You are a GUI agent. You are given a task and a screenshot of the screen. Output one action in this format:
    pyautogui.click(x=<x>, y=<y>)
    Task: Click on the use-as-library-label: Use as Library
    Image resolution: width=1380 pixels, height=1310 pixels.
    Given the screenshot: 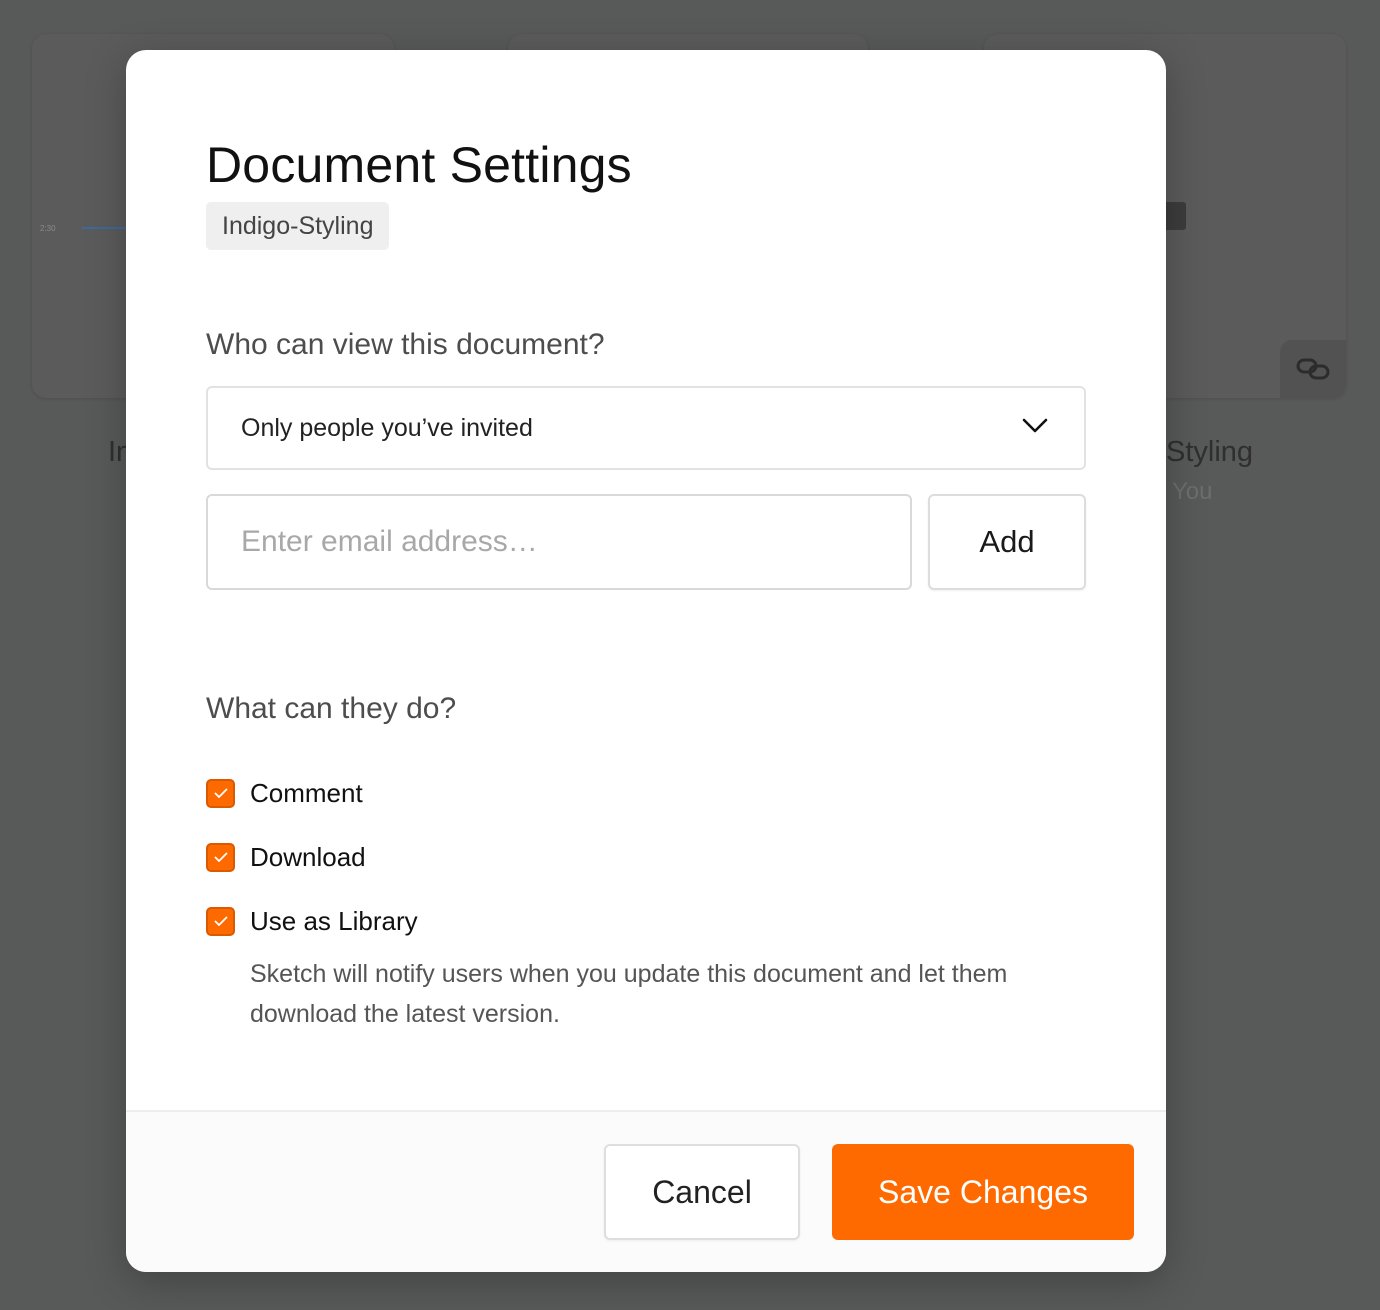 What is the action you would take?
    pyautogui.click(x=334, y=921)
    